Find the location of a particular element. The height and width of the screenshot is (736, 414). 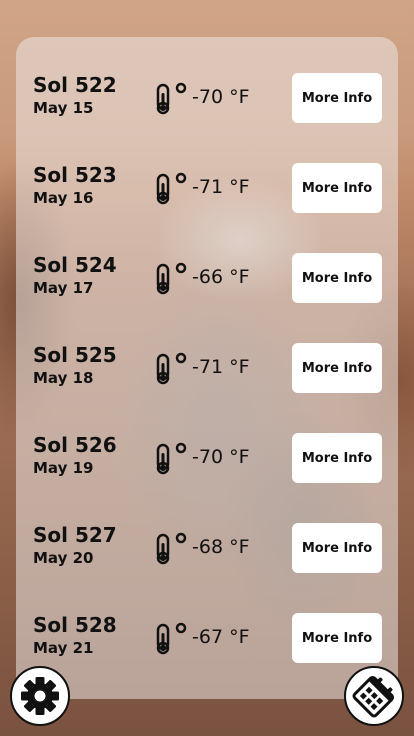

temperature-value: -68 °F is located at coordinates (221, 547).